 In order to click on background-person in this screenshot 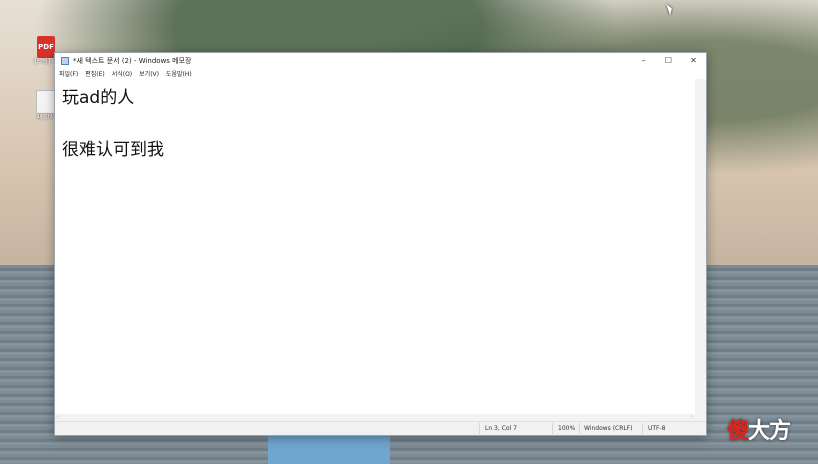, I will do `click(329, 448)`.